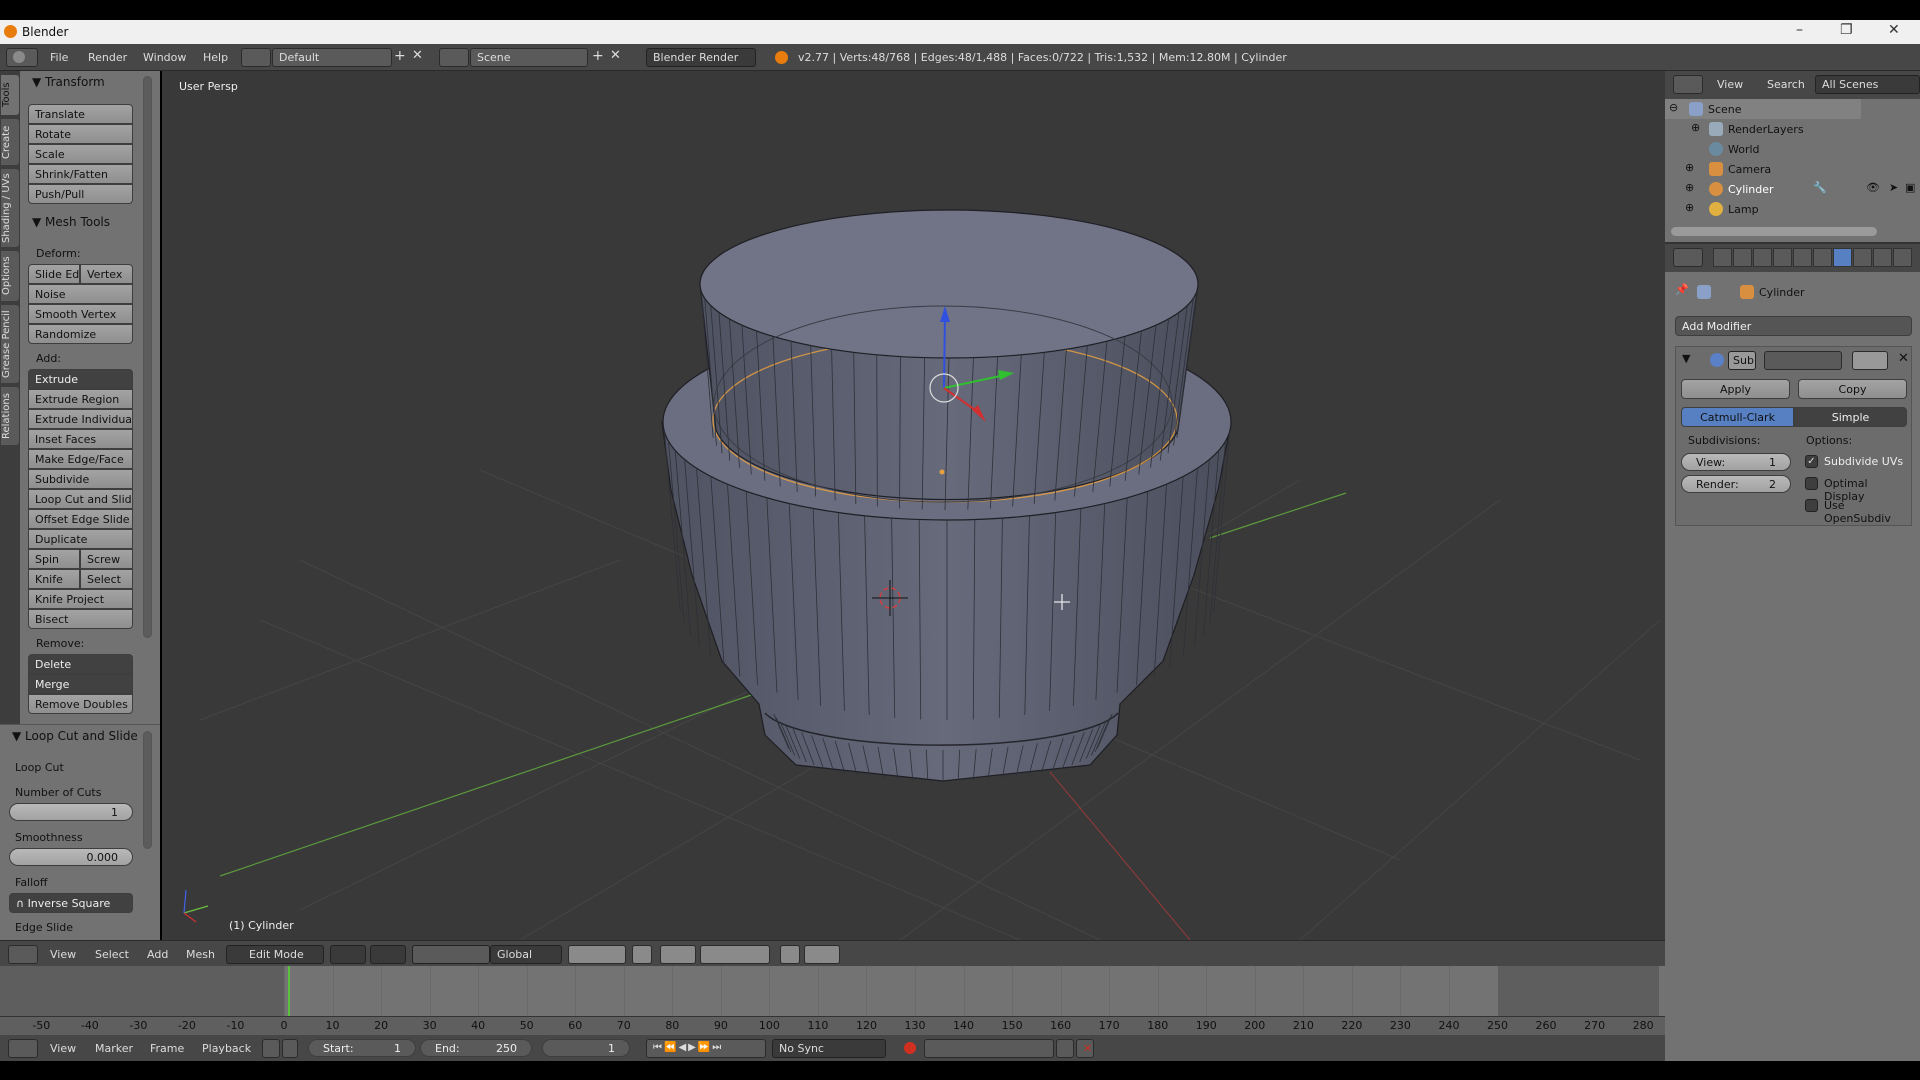 The height and width of the screenshot is (1080, 1920). I want to click on tab-create: Create, so click(10, 142).